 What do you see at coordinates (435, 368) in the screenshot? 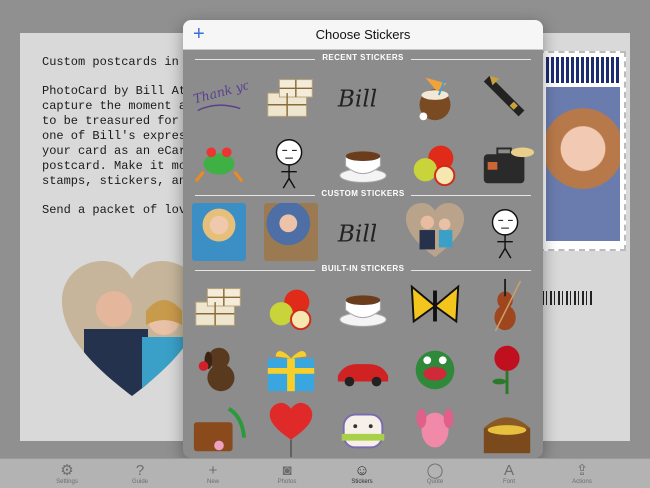
I see `sticker-green-monster` at bounding box center [435, 368].